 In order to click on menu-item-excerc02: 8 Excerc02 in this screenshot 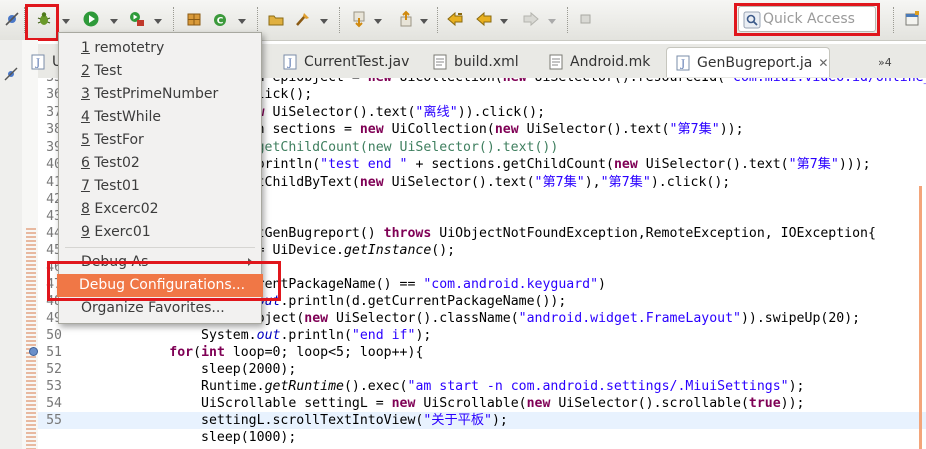, I will do `click(160, 209)`.